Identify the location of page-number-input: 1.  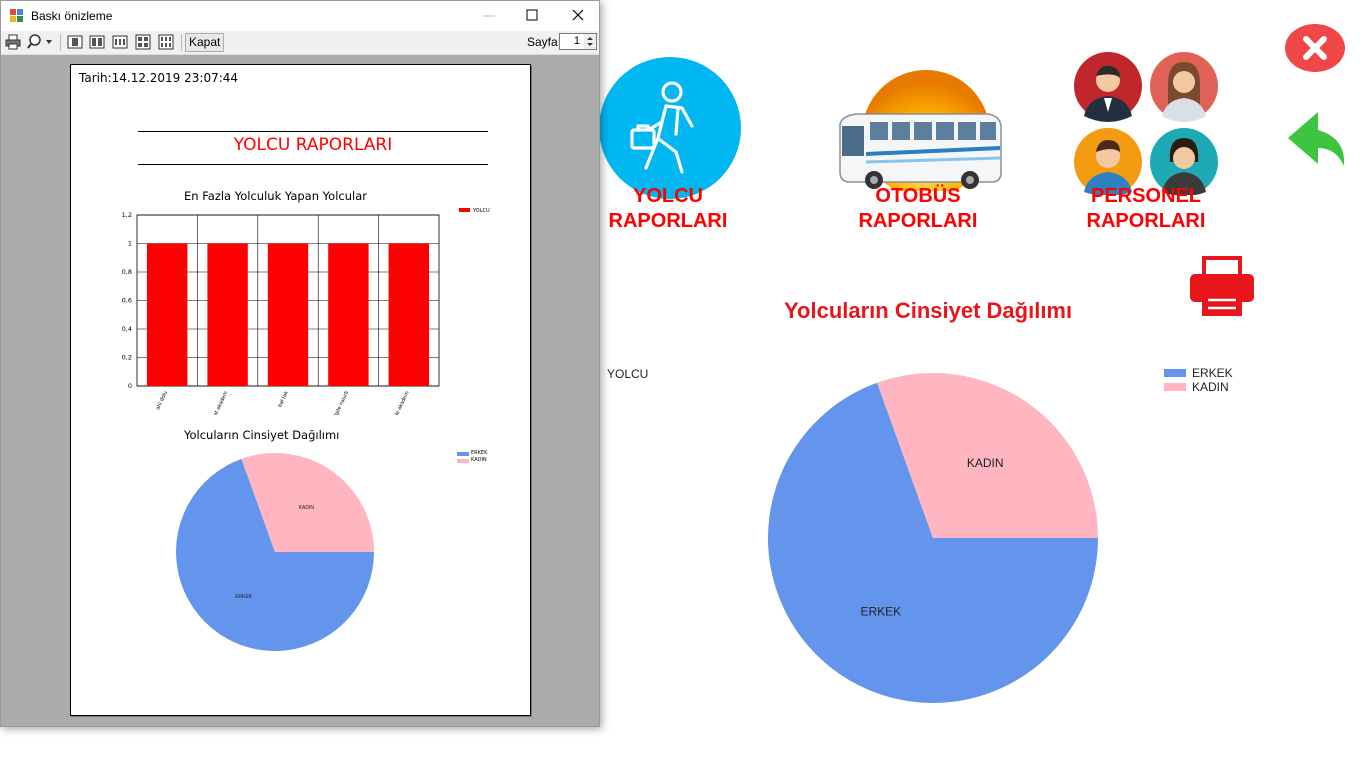
(578, 41).